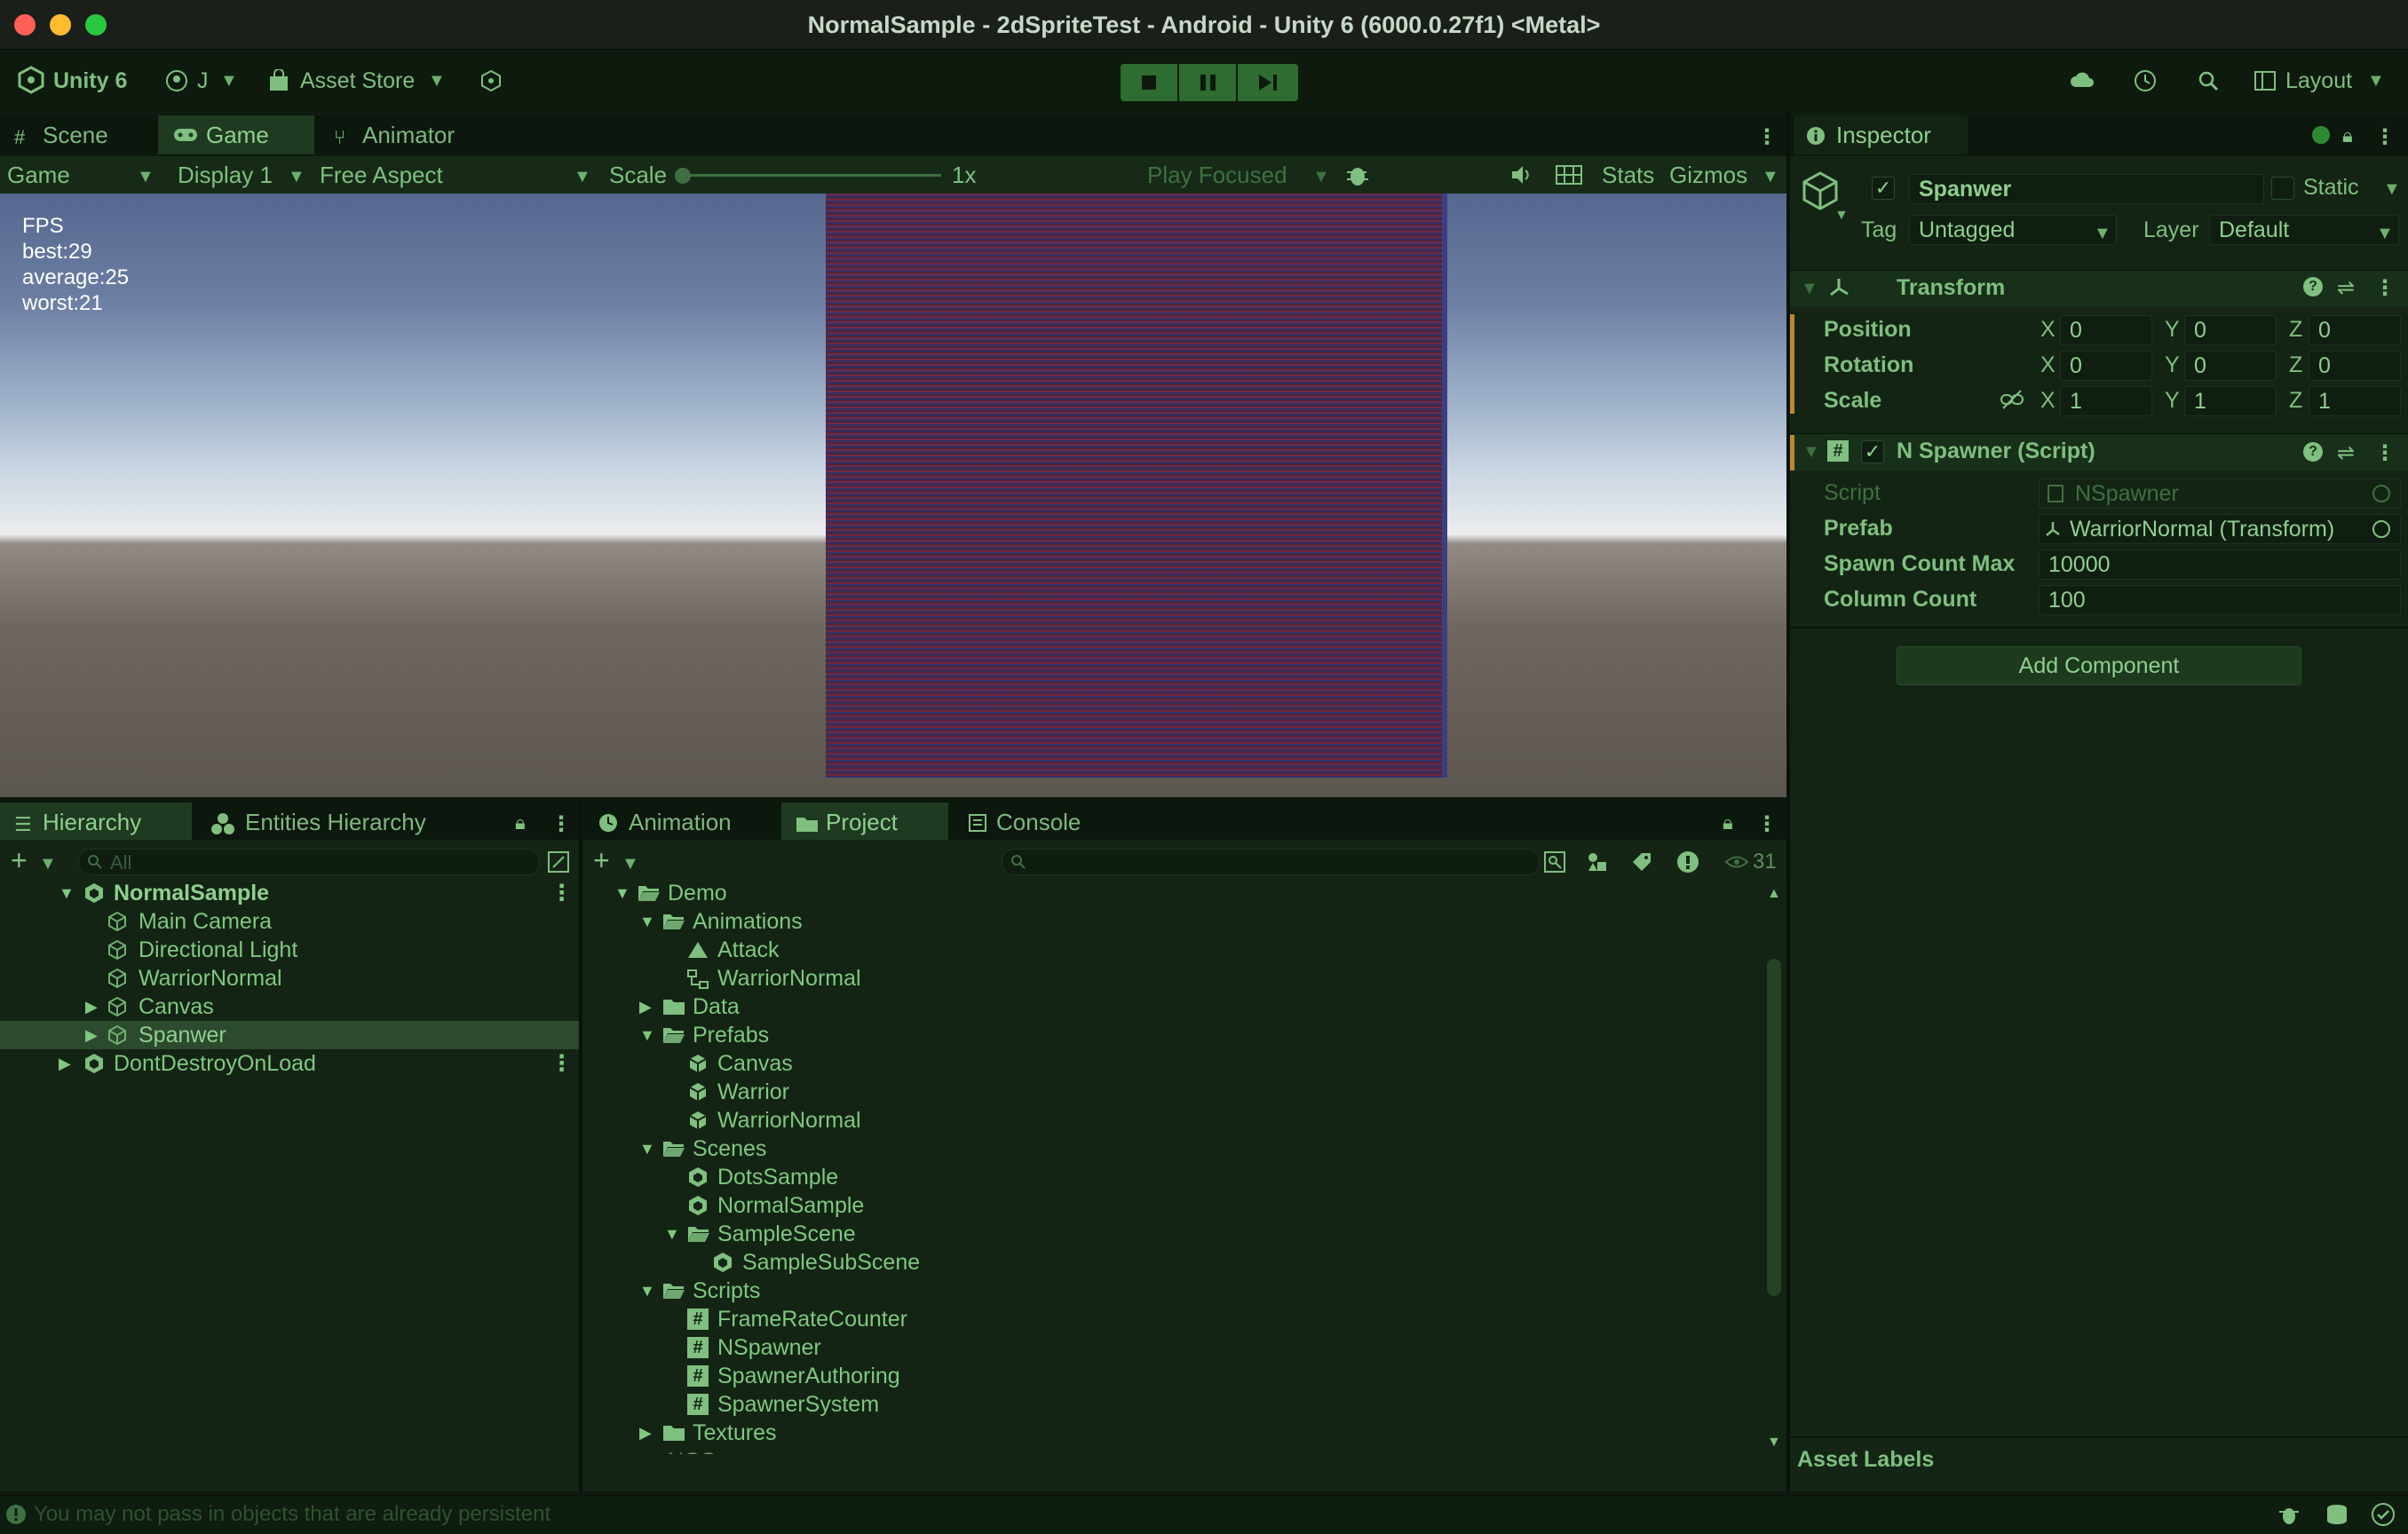 The width and height of the screenshot is (2408, 1534). What do you see at coordinates (1217, 175) in the screenshot?
I see `play-focused-dropdown: Play Focused` at bounding box center [1217, 175].